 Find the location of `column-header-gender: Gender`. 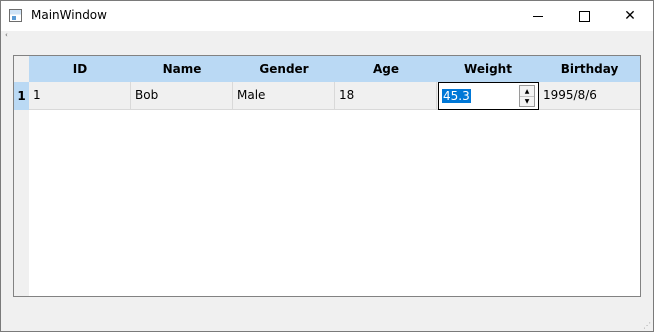

column-header-gender: Gender is located at coordinates (284, 69).